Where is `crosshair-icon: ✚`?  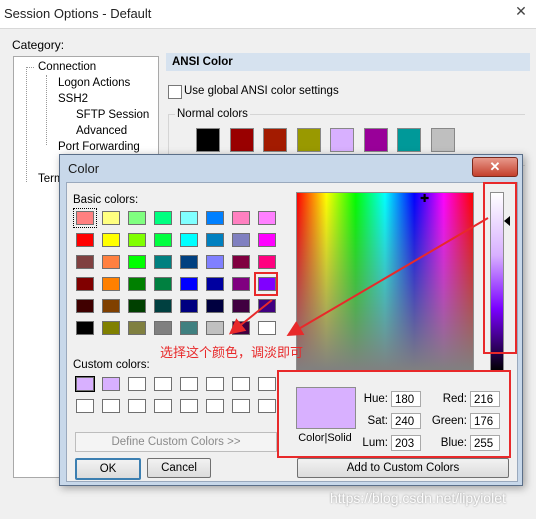 crosshair-icon: ✚ is located at coordinates (425, 199).